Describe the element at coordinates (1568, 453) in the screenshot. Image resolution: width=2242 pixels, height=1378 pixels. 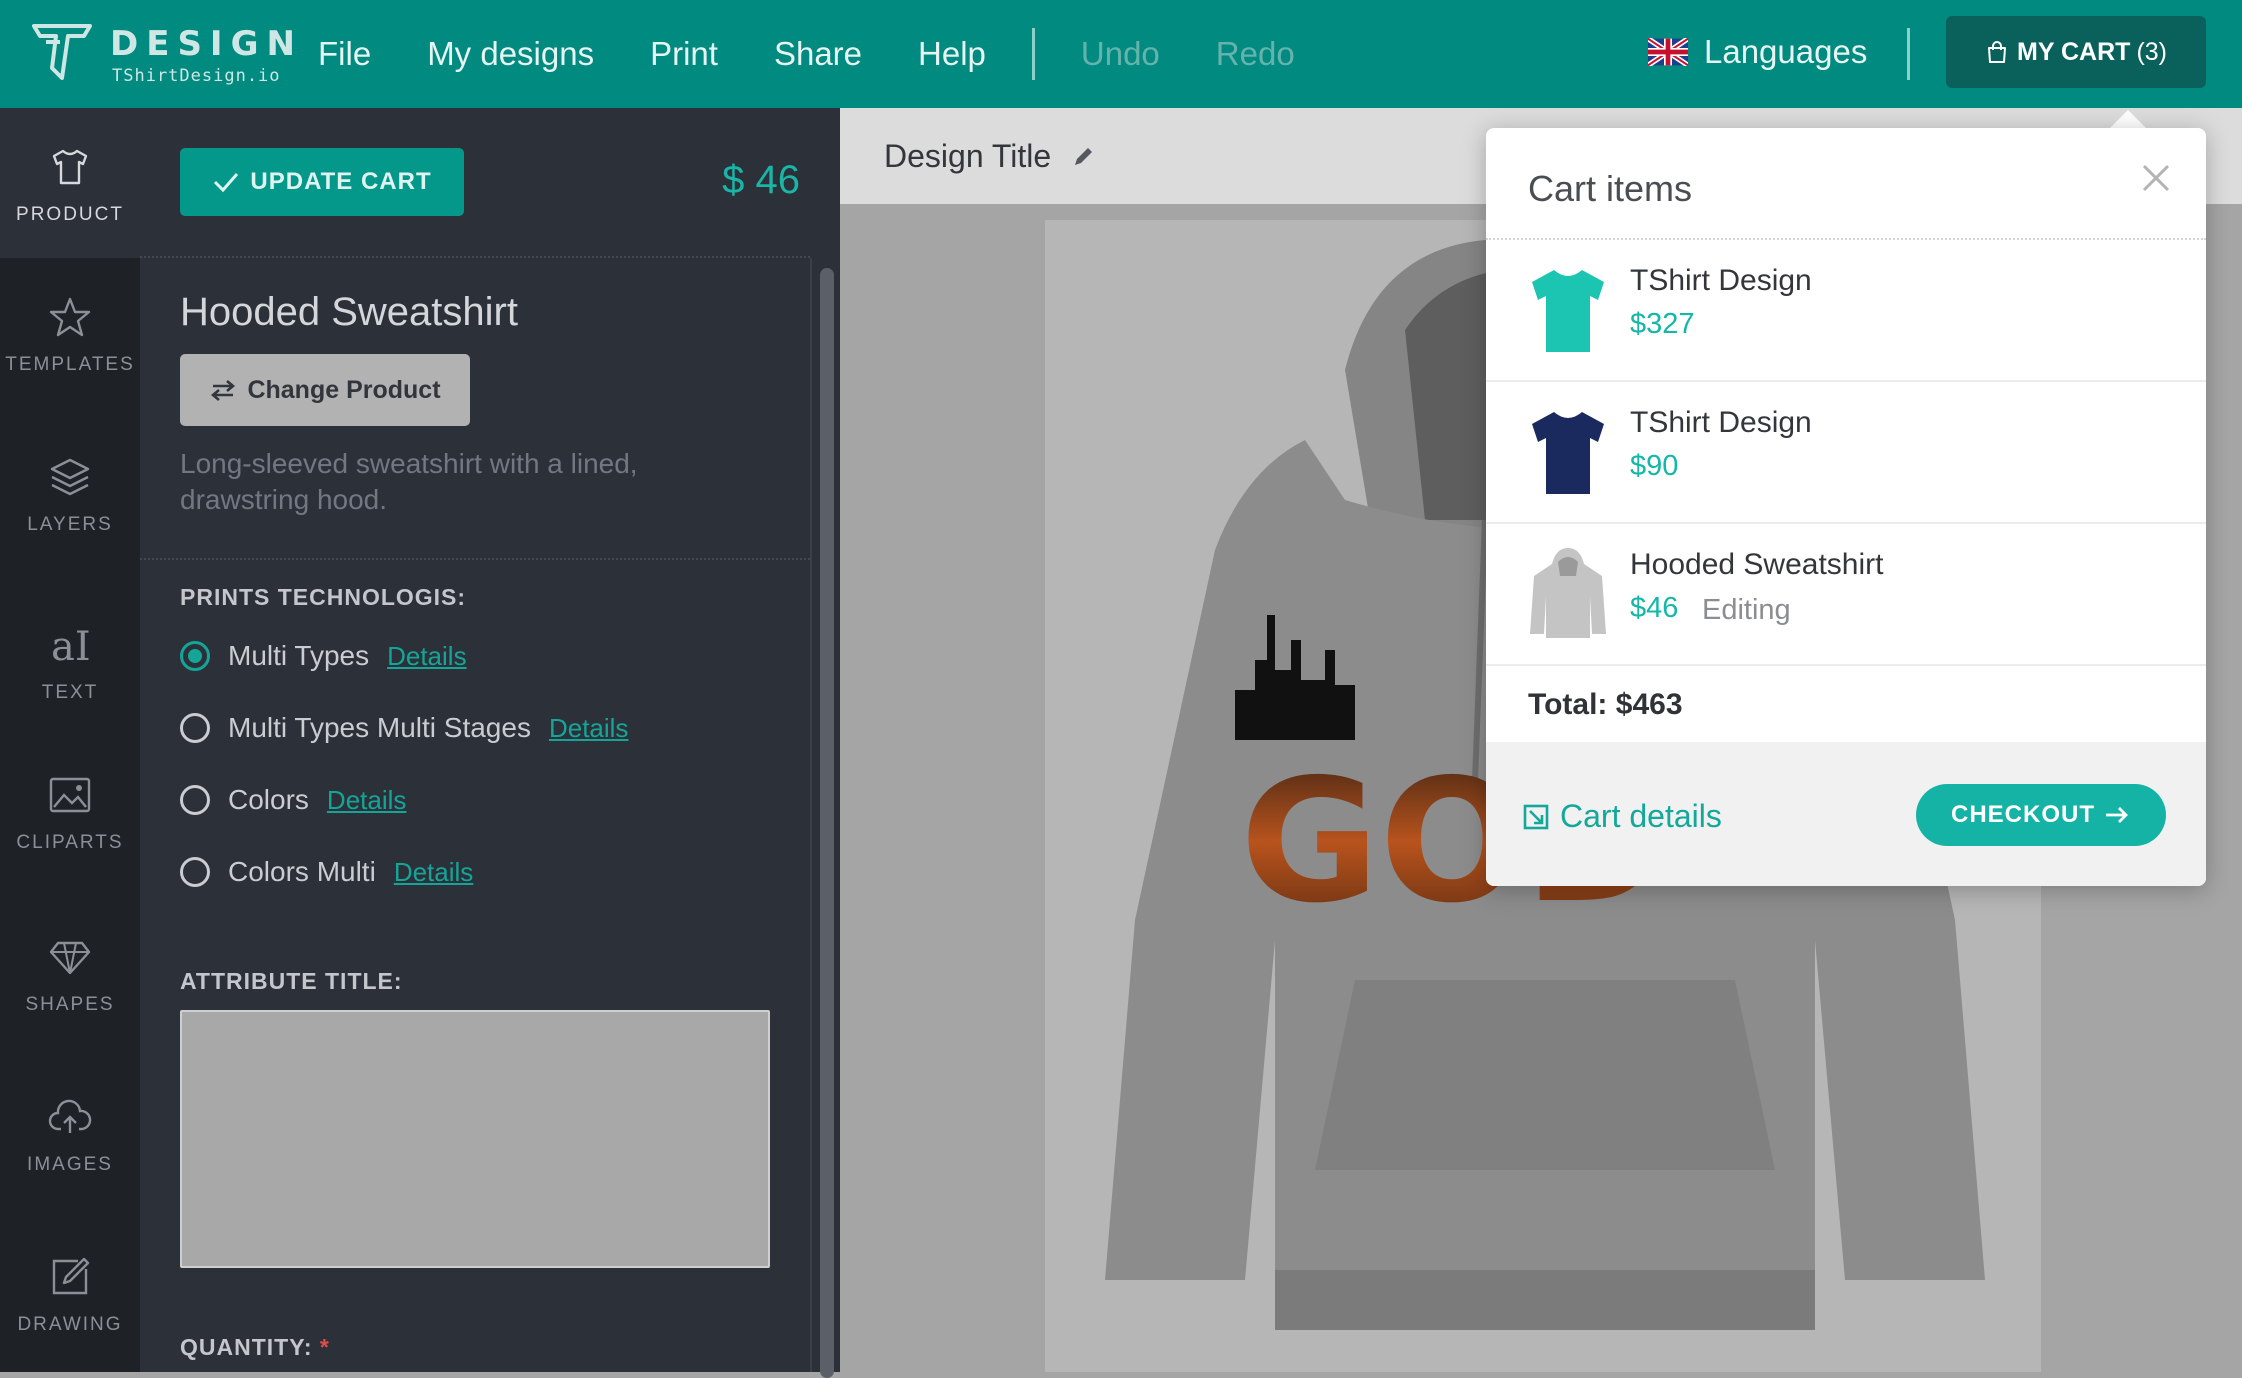
I see `tshirt-thumbnail` at that location.